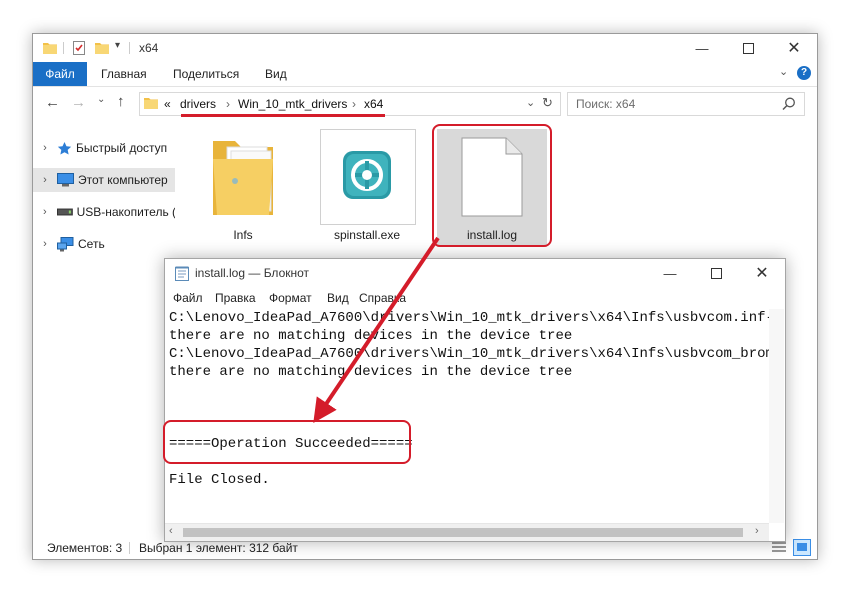 This screenshot has width=849, height=591. I want to click on sidebar-item-usb: › USB-накопитель (, so click(104, 212).